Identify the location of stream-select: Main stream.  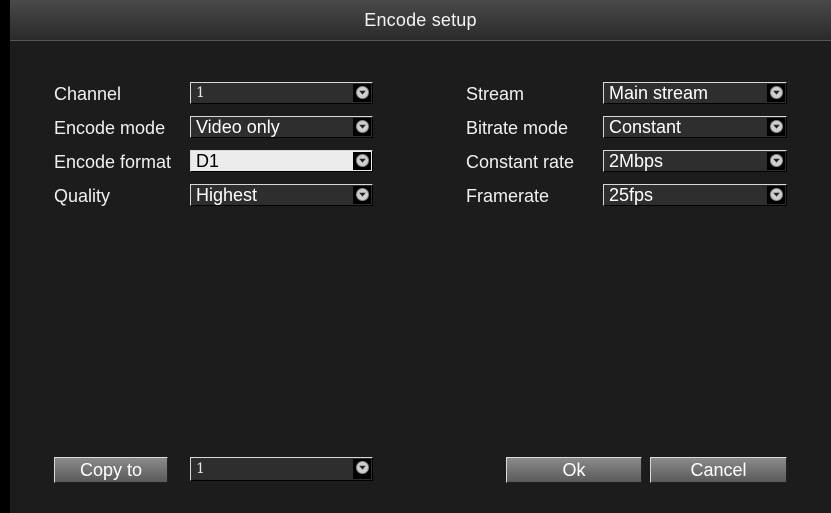
(695, 93).